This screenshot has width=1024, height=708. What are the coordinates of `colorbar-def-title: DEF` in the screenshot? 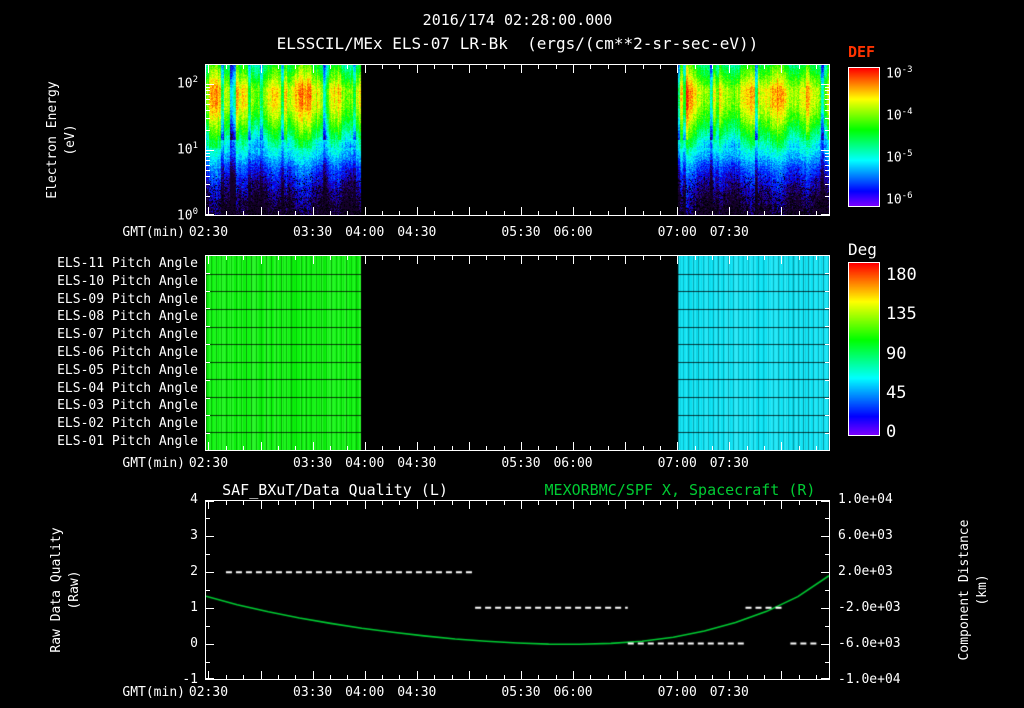 It's located at (862, 52).